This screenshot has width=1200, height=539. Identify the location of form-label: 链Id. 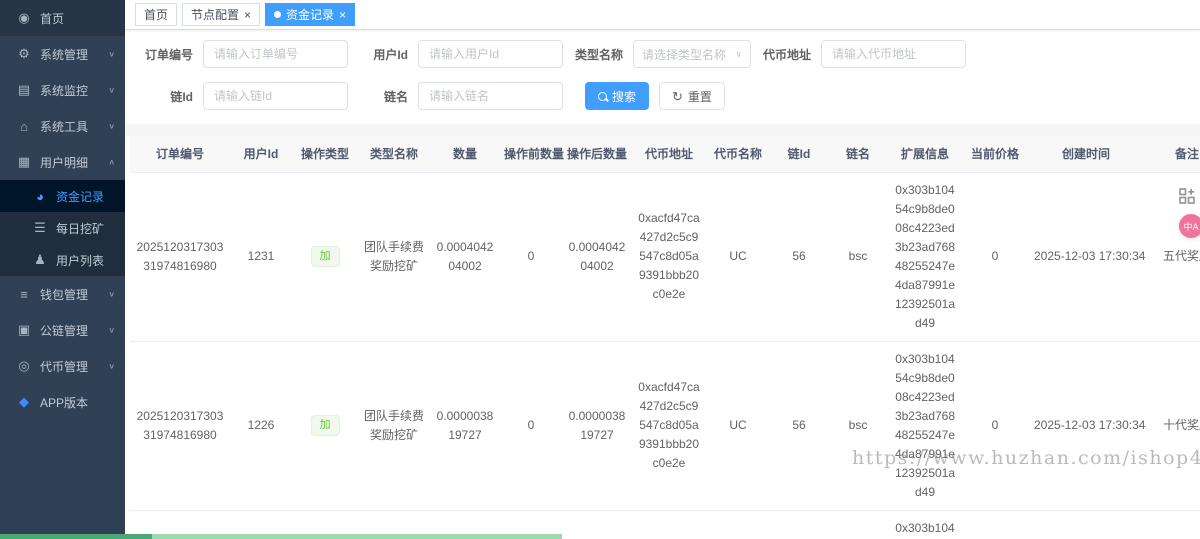
(181, 96).